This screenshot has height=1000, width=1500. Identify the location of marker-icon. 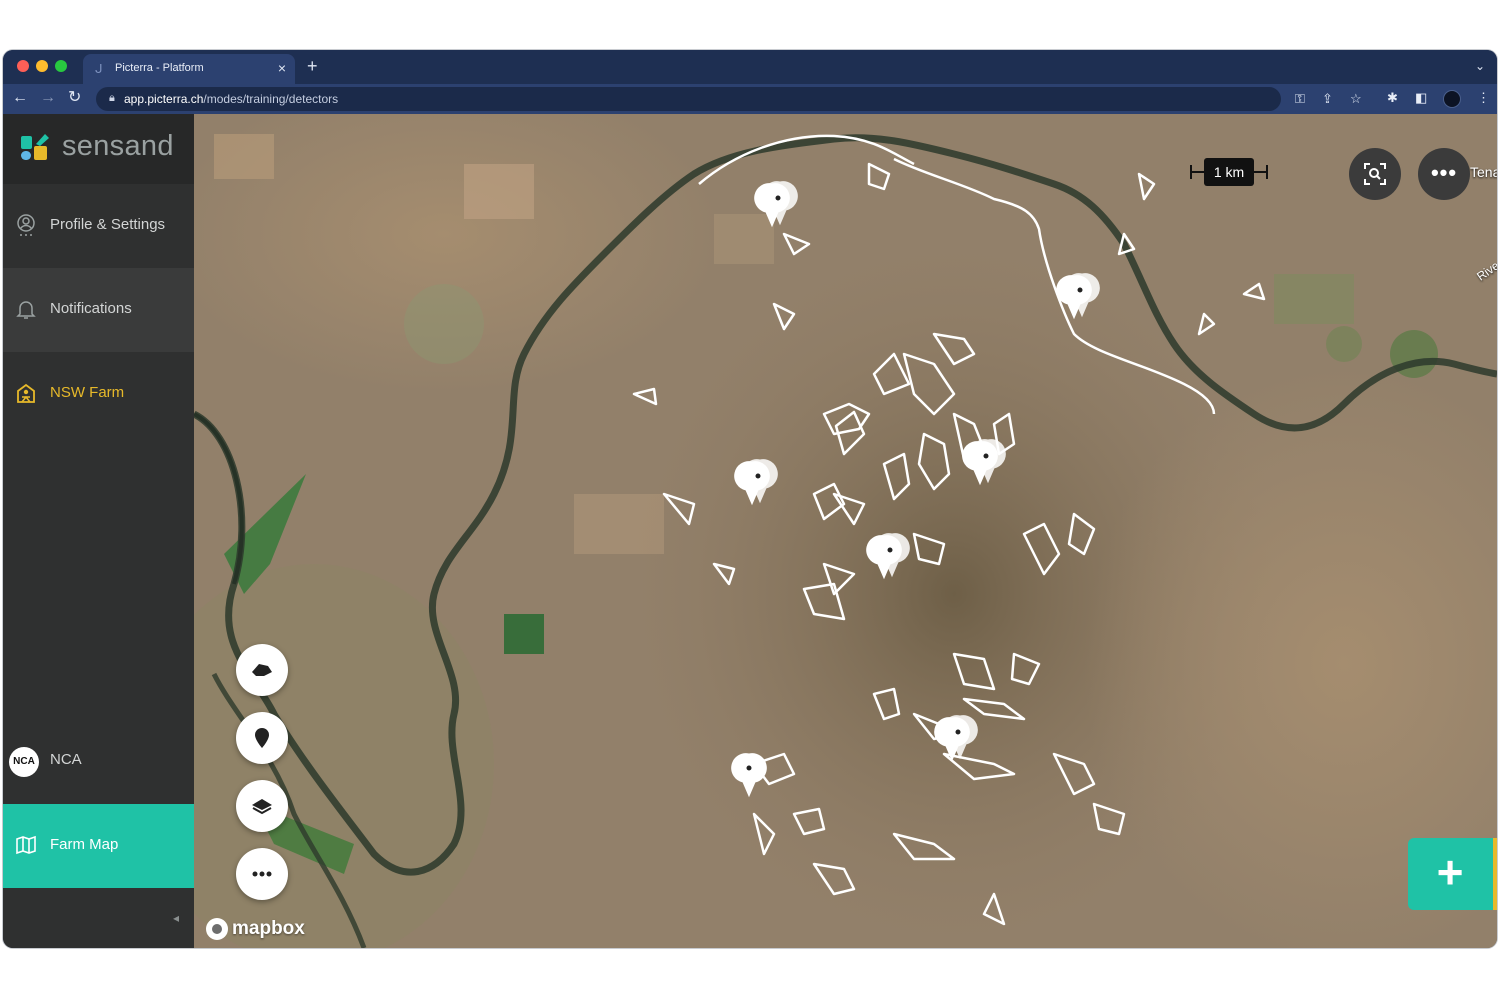
(262, 738).